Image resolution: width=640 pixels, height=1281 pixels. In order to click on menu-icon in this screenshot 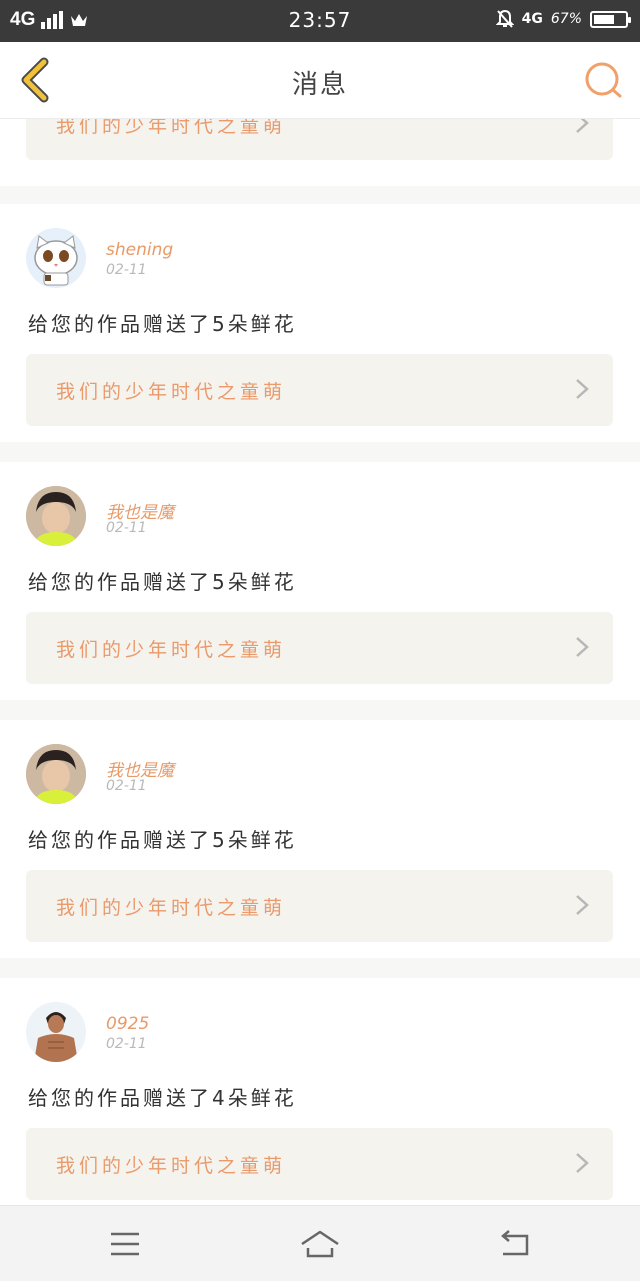, I will do `click(125, 1244)`.